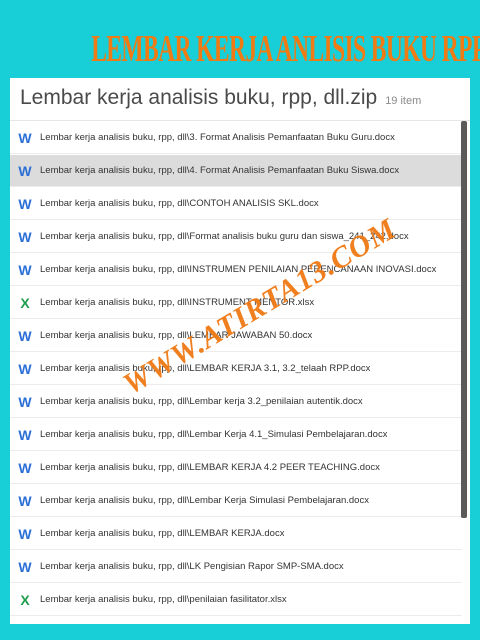 The image size is (480, 640). I want to click on archive-title: Lembar kerja analisis buku, rpp, dll.zip, so click(199, 97).